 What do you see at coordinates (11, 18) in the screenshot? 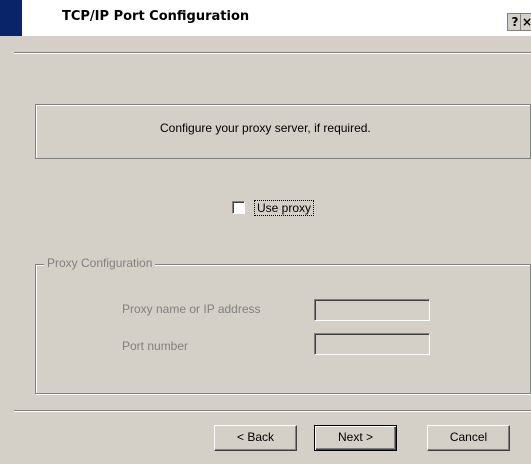
I see `title-bar-accent` at bounding box center [11, 18].